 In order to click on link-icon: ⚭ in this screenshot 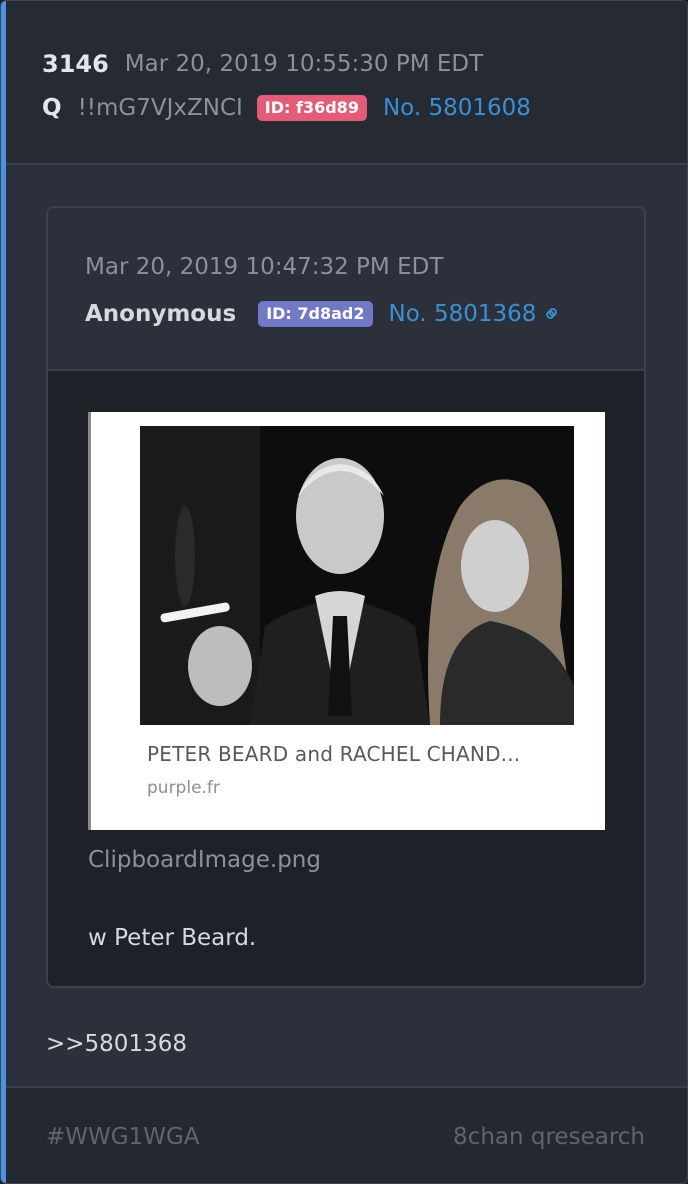, I will do `click(552, 314)`.